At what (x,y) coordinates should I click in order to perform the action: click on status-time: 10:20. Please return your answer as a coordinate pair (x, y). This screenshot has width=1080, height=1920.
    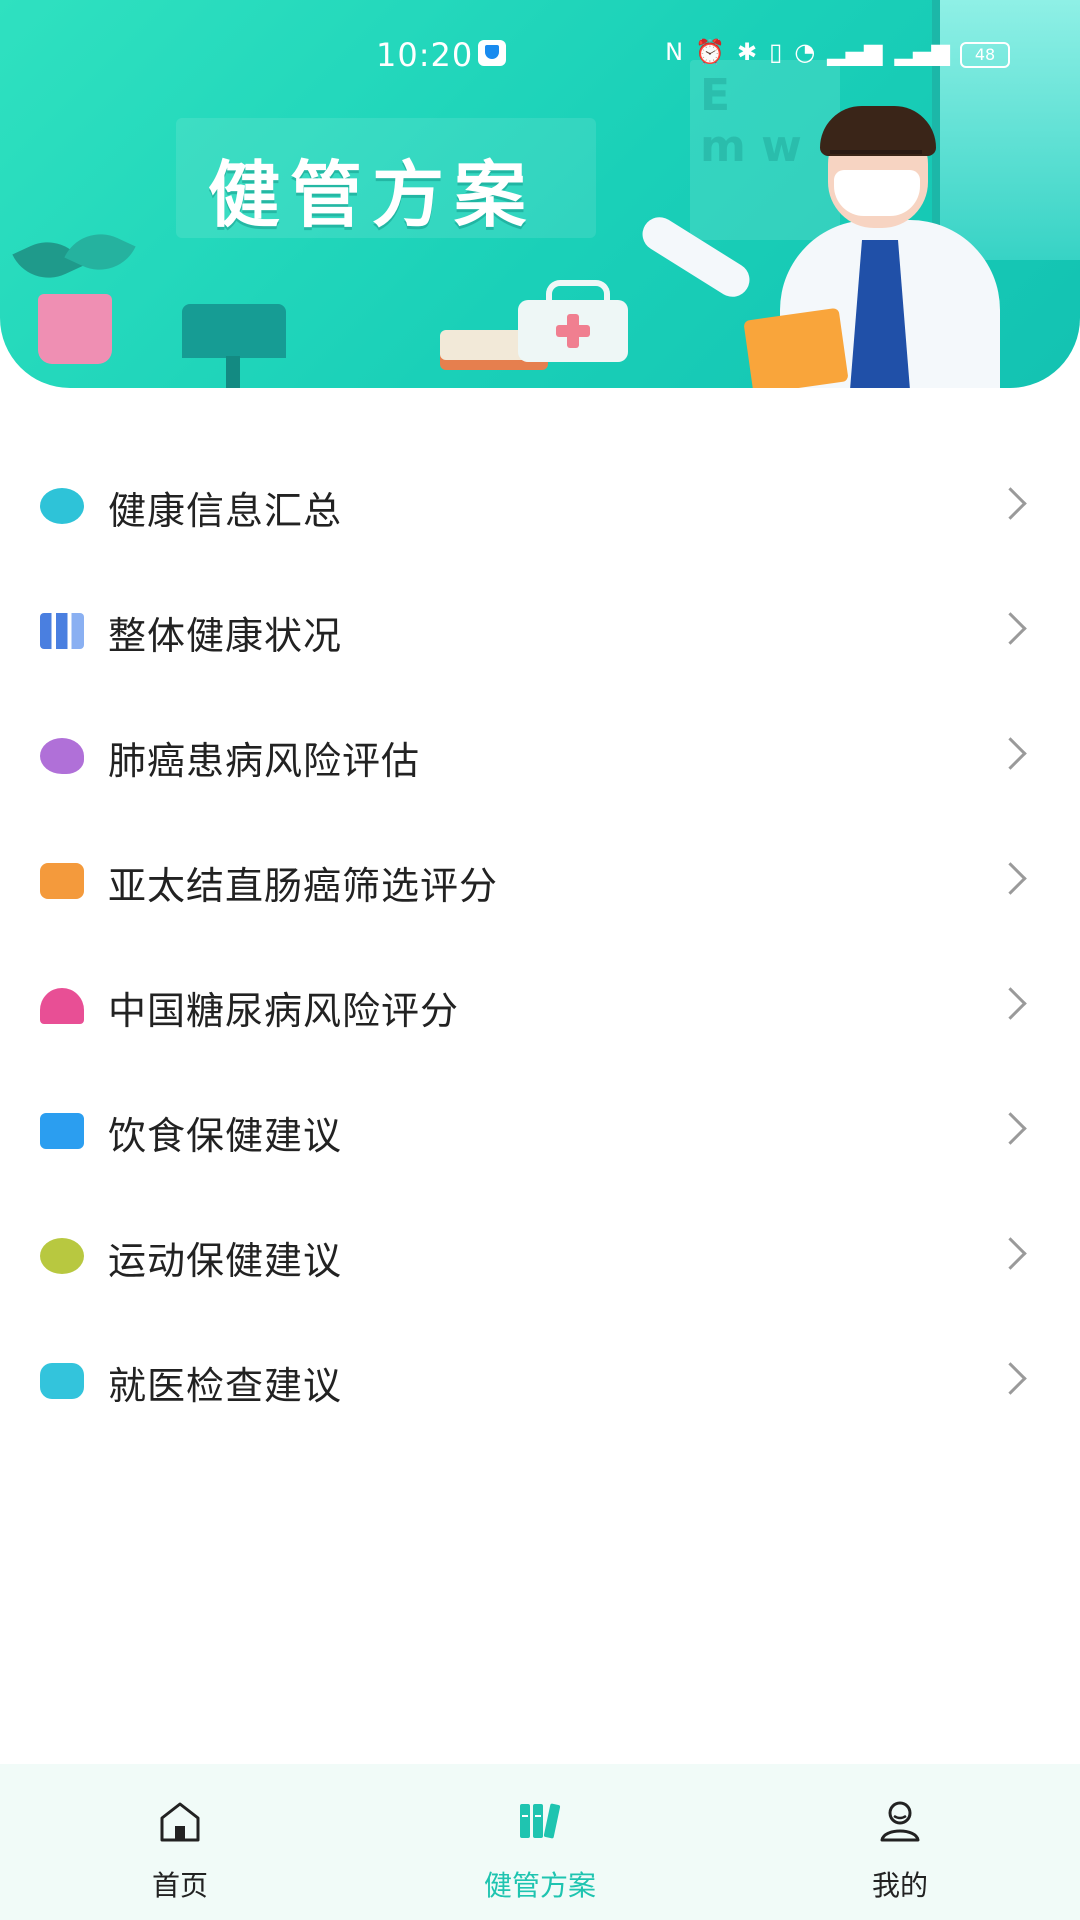
    Looking at the image, I should click on (425, 55).